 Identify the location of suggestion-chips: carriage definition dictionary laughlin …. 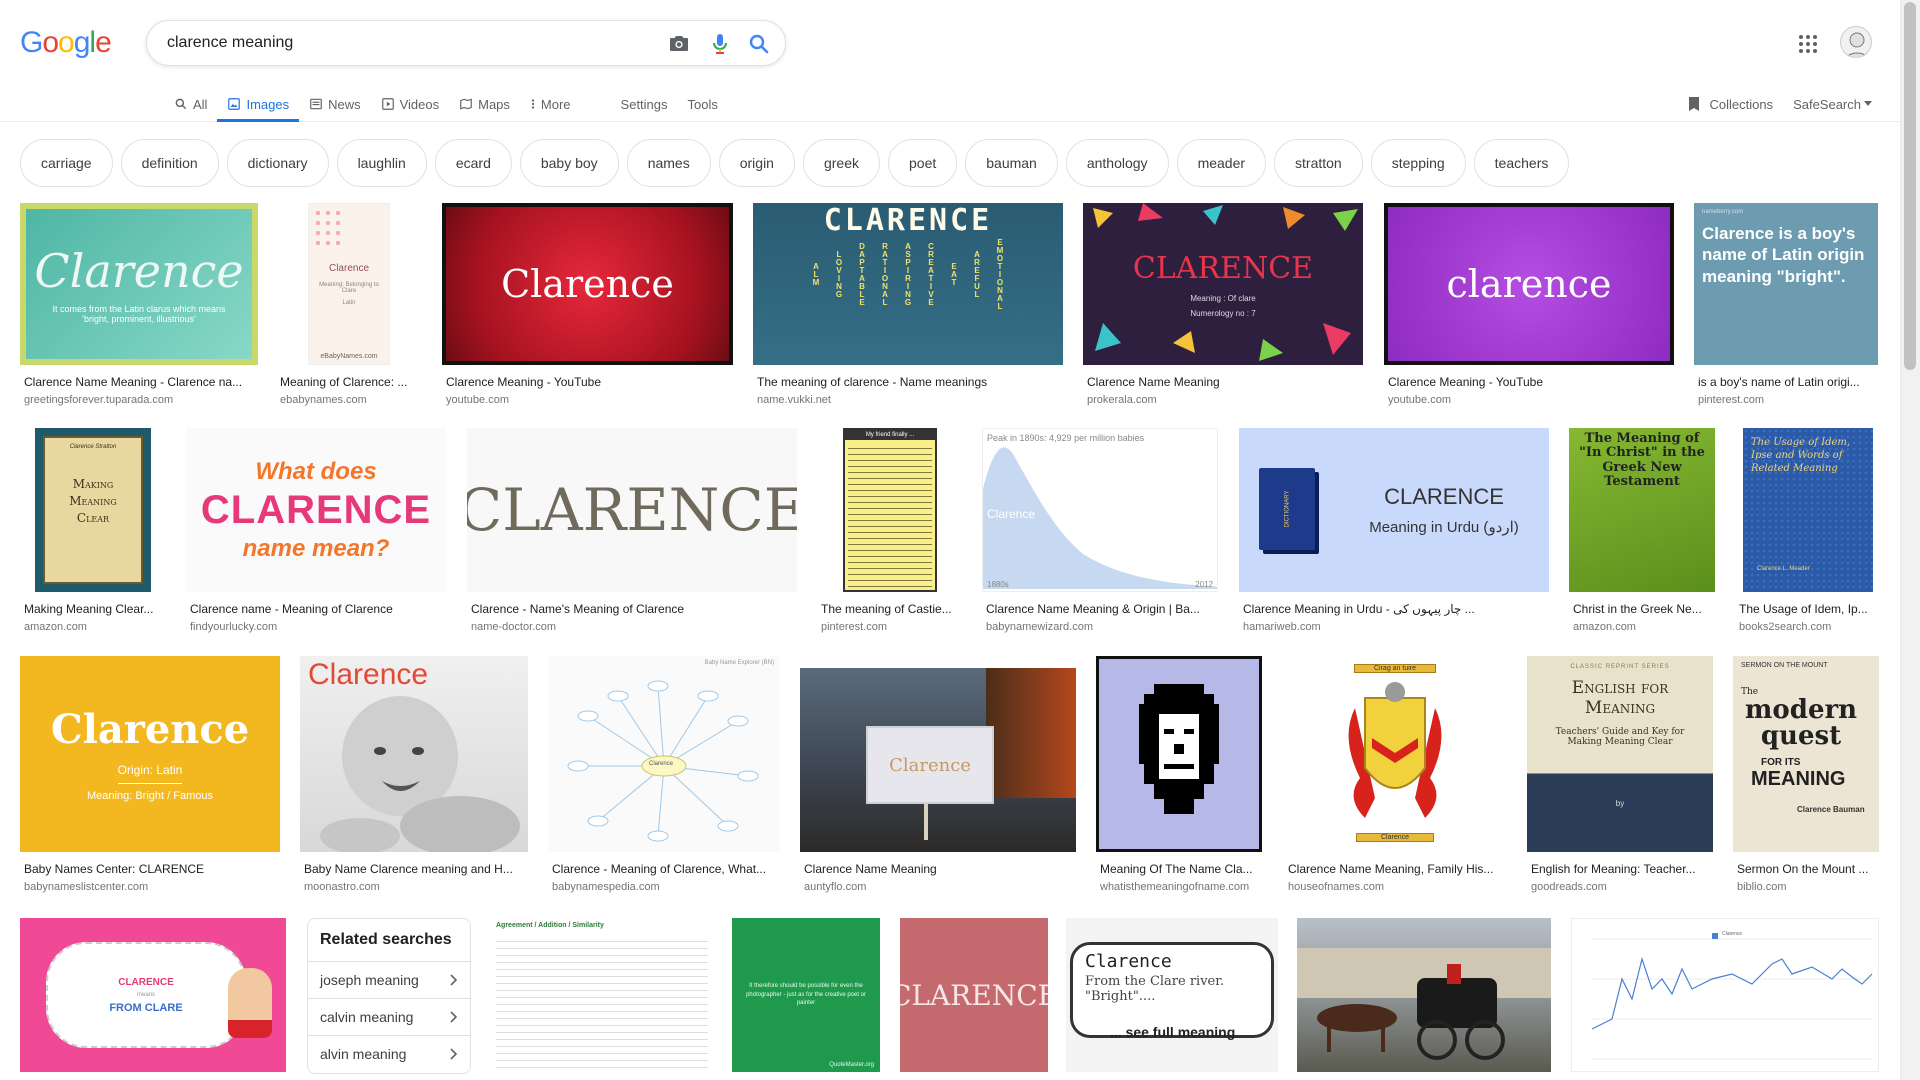
(795, 163).